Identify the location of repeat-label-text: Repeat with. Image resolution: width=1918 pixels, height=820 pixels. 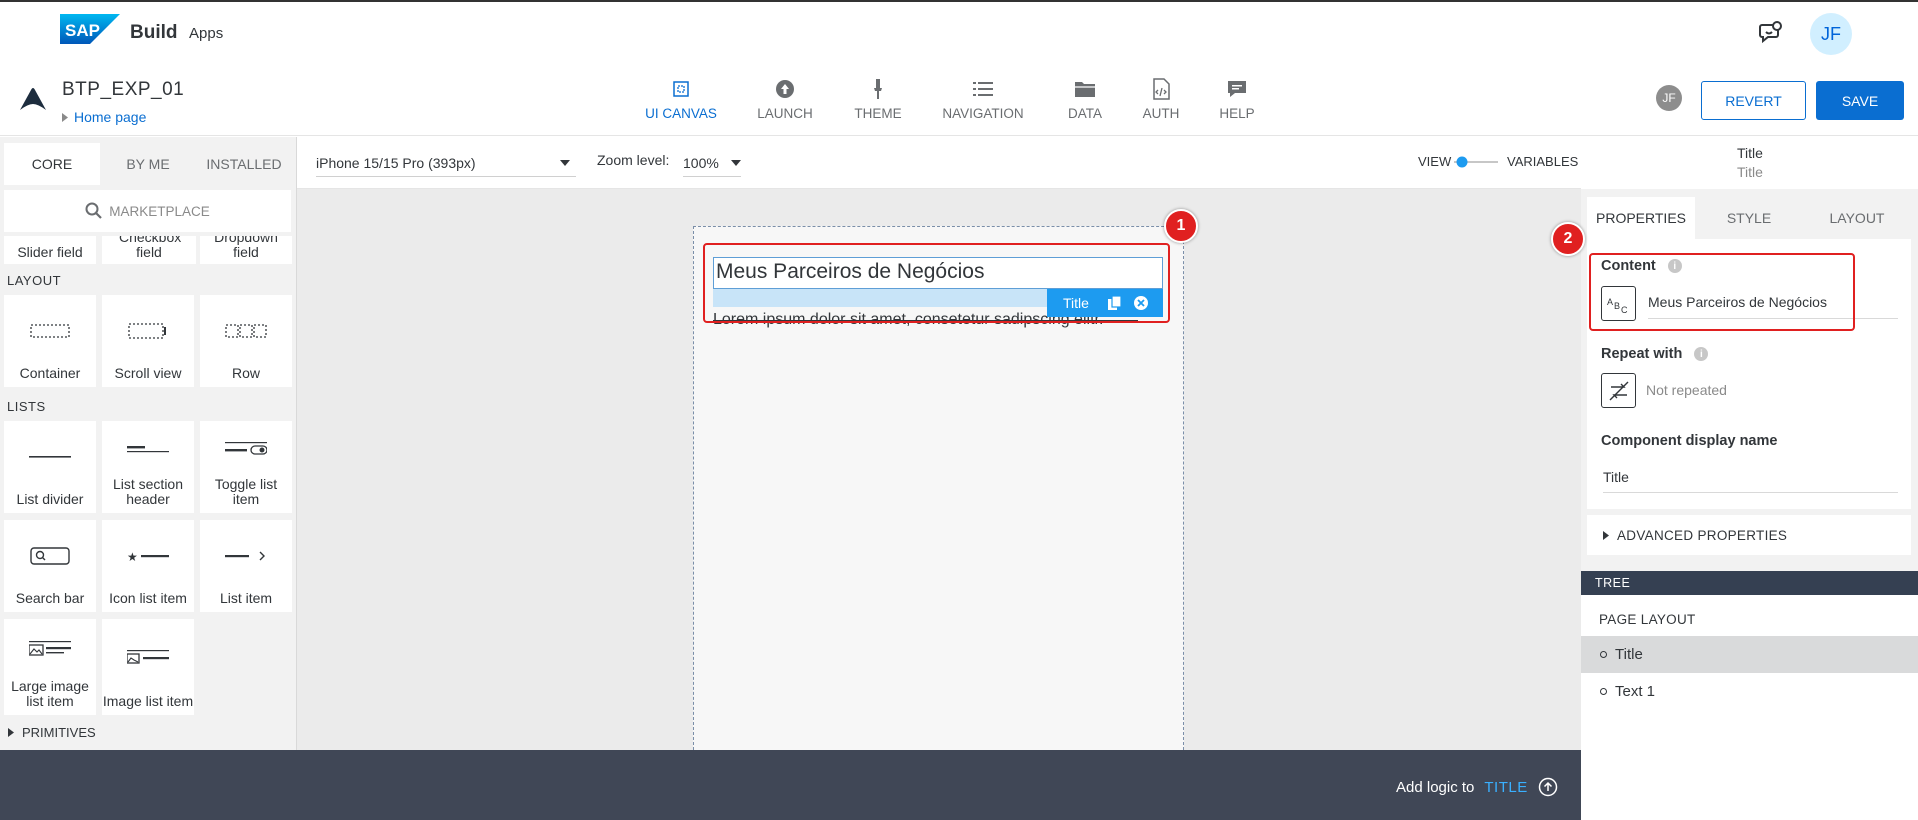
(1642, 354).